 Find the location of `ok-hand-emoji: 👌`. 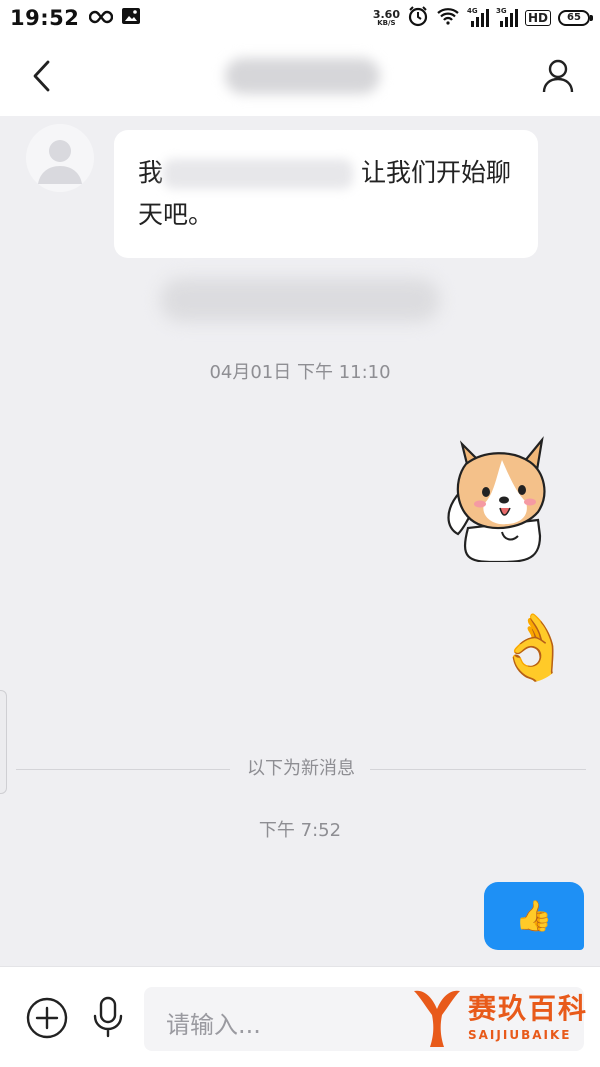

ok-hand-emoji: 👌 is located at coordinates (534, 648).